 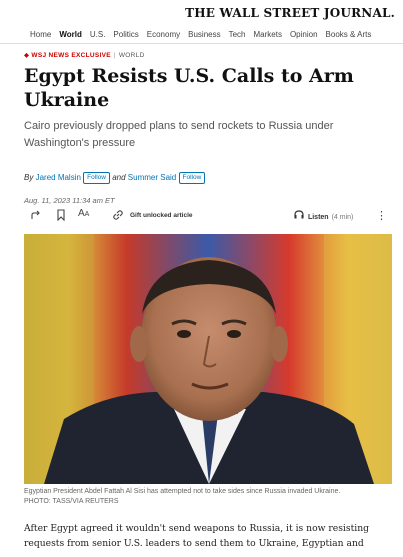 I want to click on article-kicker: ◆ WSJ NEWS EXCLUSIVE | WORLD, so click(x=84, y=55).